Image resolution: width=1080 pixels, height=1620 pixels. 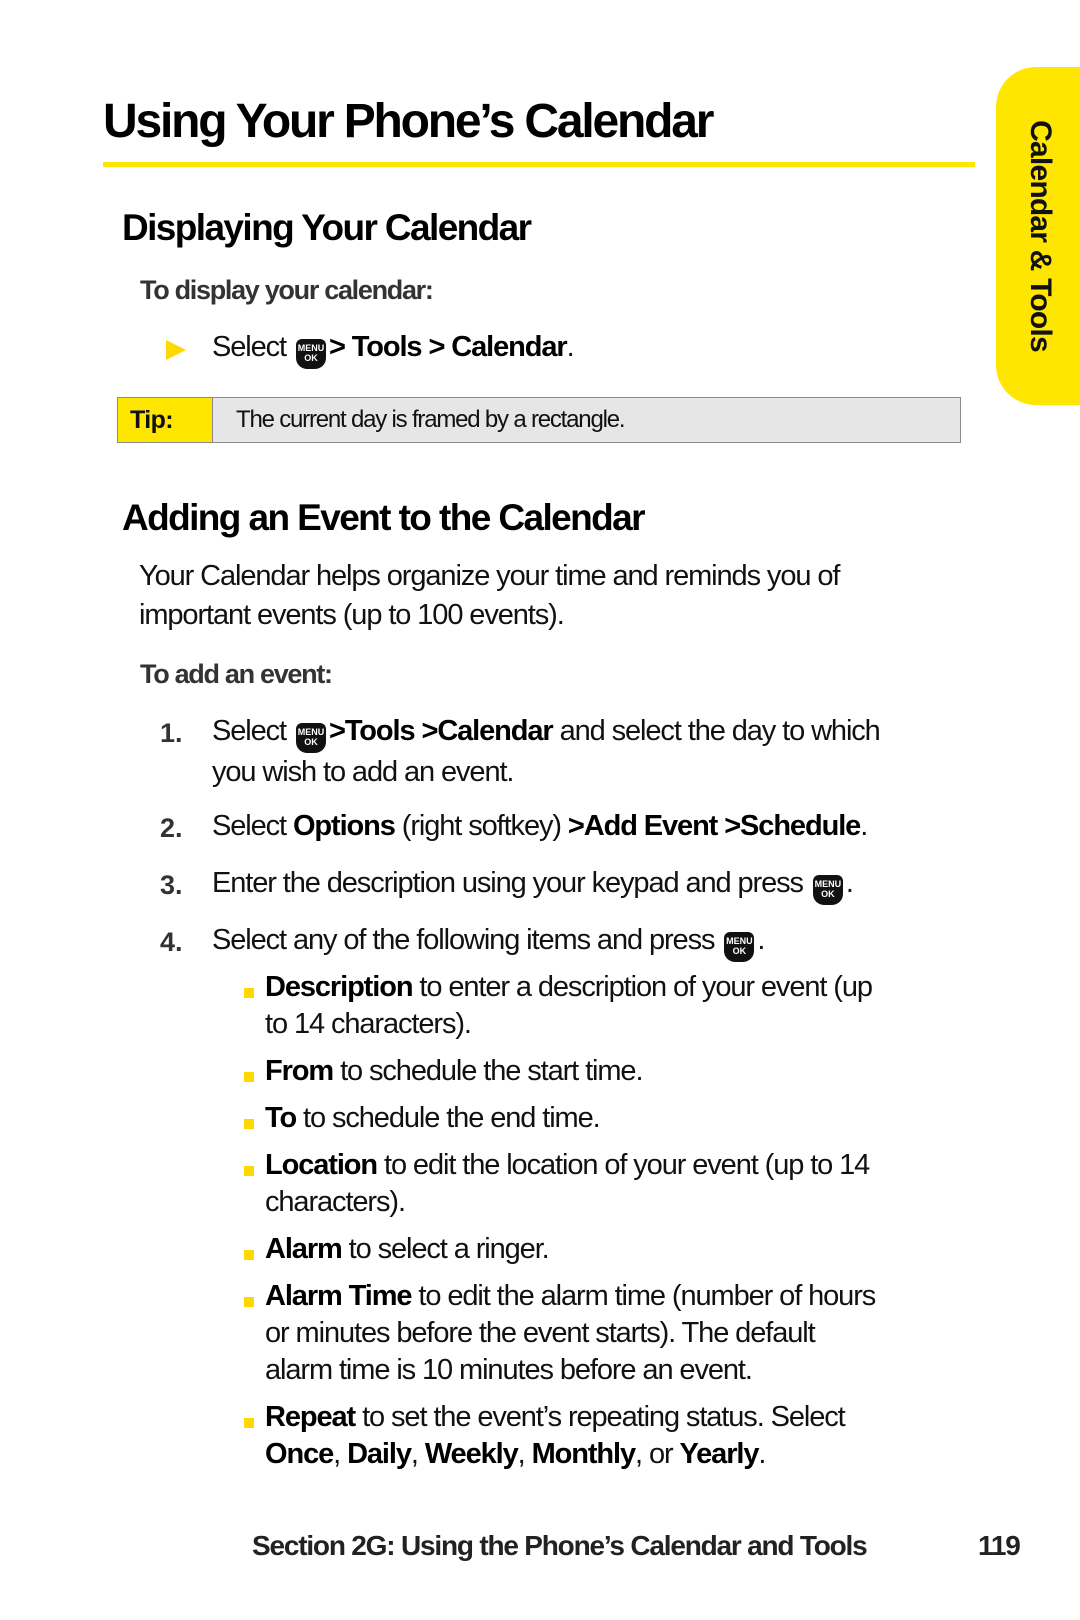 I want to click on step-number: 2., so click(x=171, y=828).